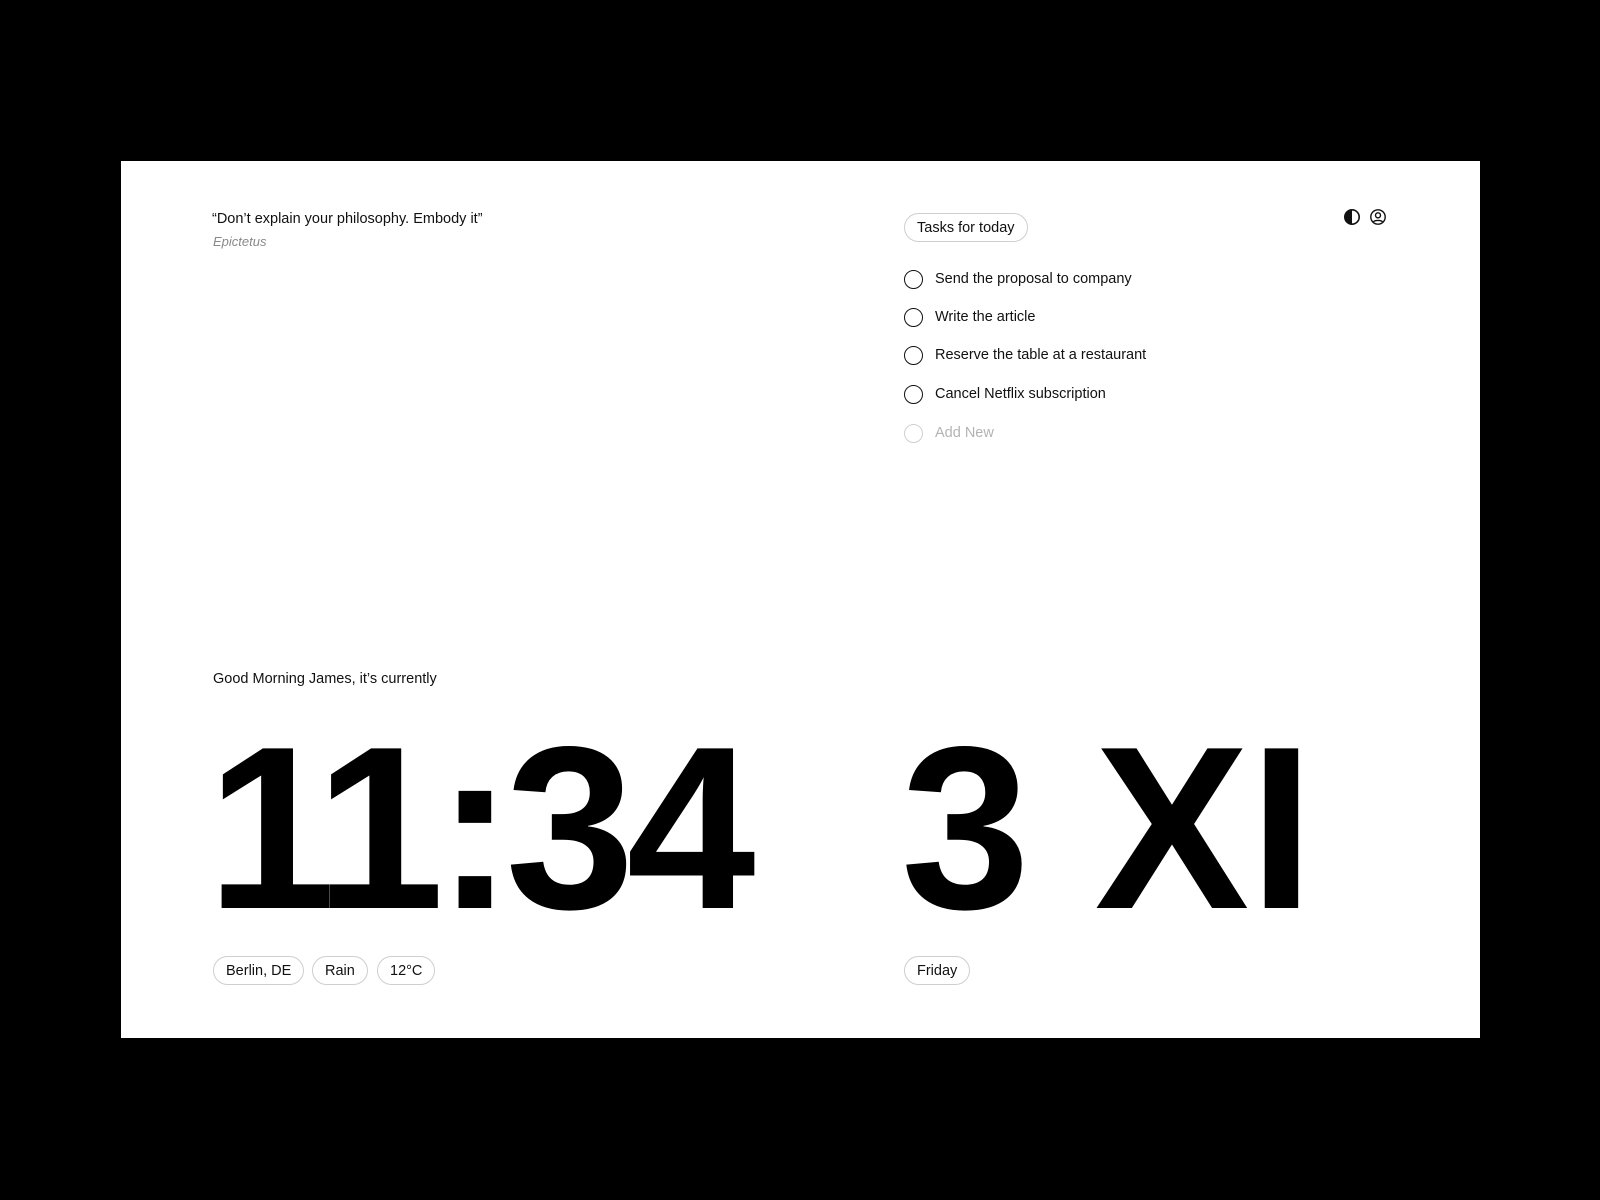 Image resolution: width=1600 pixels, height=1200 pixels. I want to click on task-item: Send the proposal to company, so click(1025, 279).